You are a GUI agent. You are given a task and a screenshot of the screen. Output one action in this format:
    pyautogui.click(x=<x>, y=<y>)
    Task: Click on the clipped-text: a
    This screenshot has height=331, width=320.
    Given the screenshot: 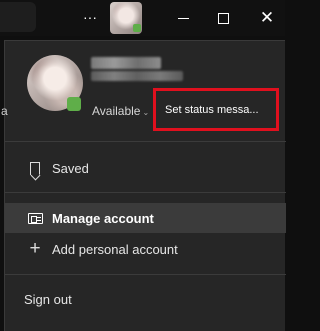 What is the action you would take?
    pyautogui.click(x=4, y=111)
    